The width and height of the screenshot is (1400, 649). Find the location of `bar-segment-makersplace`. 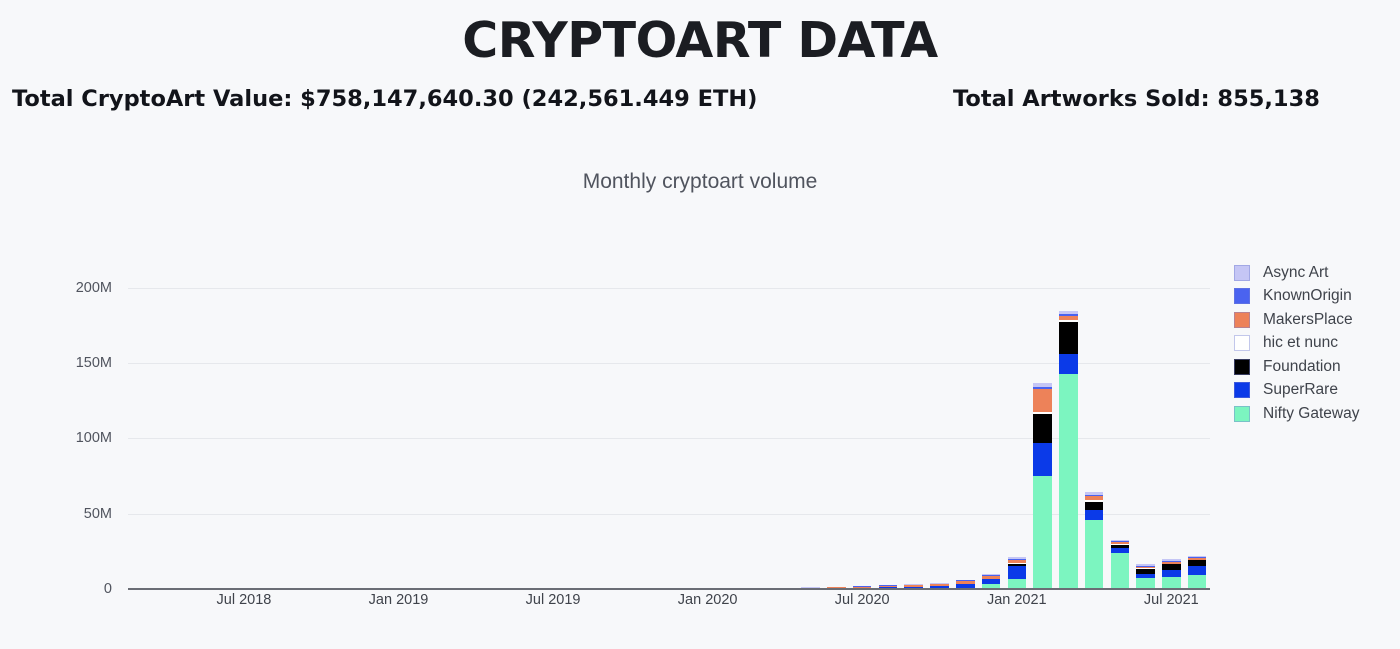

bar-segment-makersplace is located at coordinates (1042, 400).